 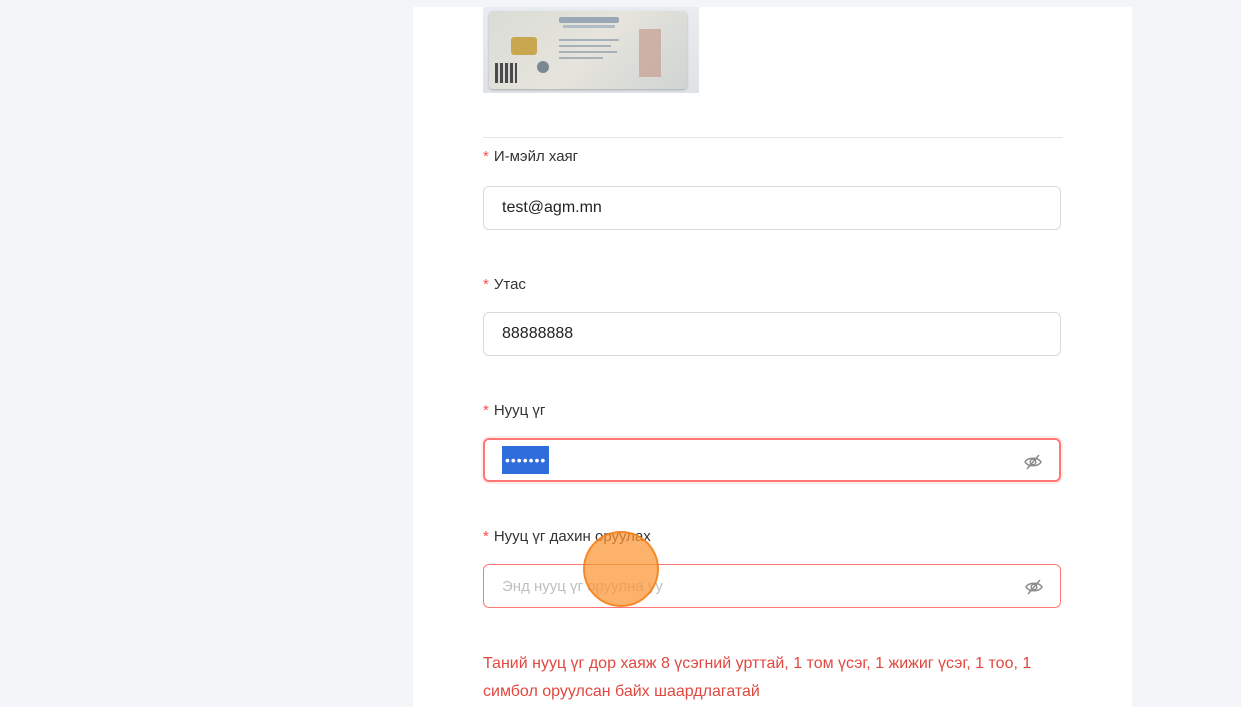 I want to click on password-label-text: Нууц үг, so click(x=519, y=410).